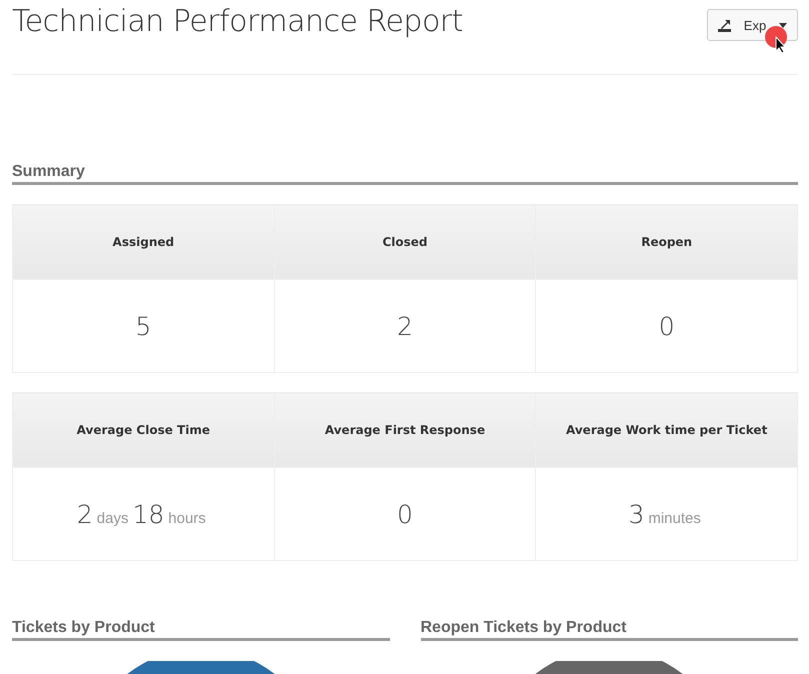 The image size is (809, 674). Describe the element at coordinates (667, 430) in the screenshot. I see `column-header: Average Work time per Ticket` at that location.